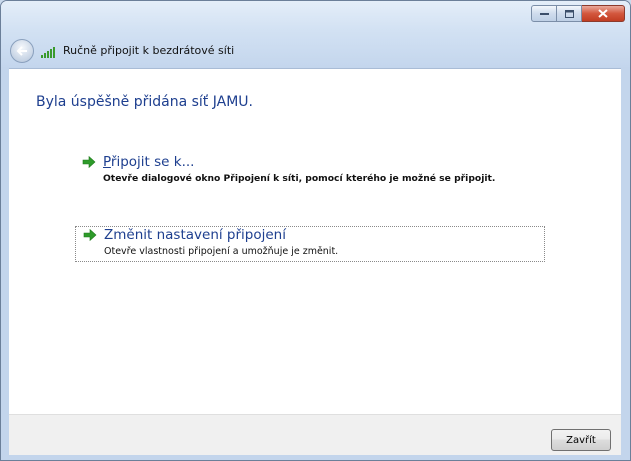  Describe the element at coordinates (315, 434) in the screenshot. I see `dialog-footer: Zavřít` at that location.